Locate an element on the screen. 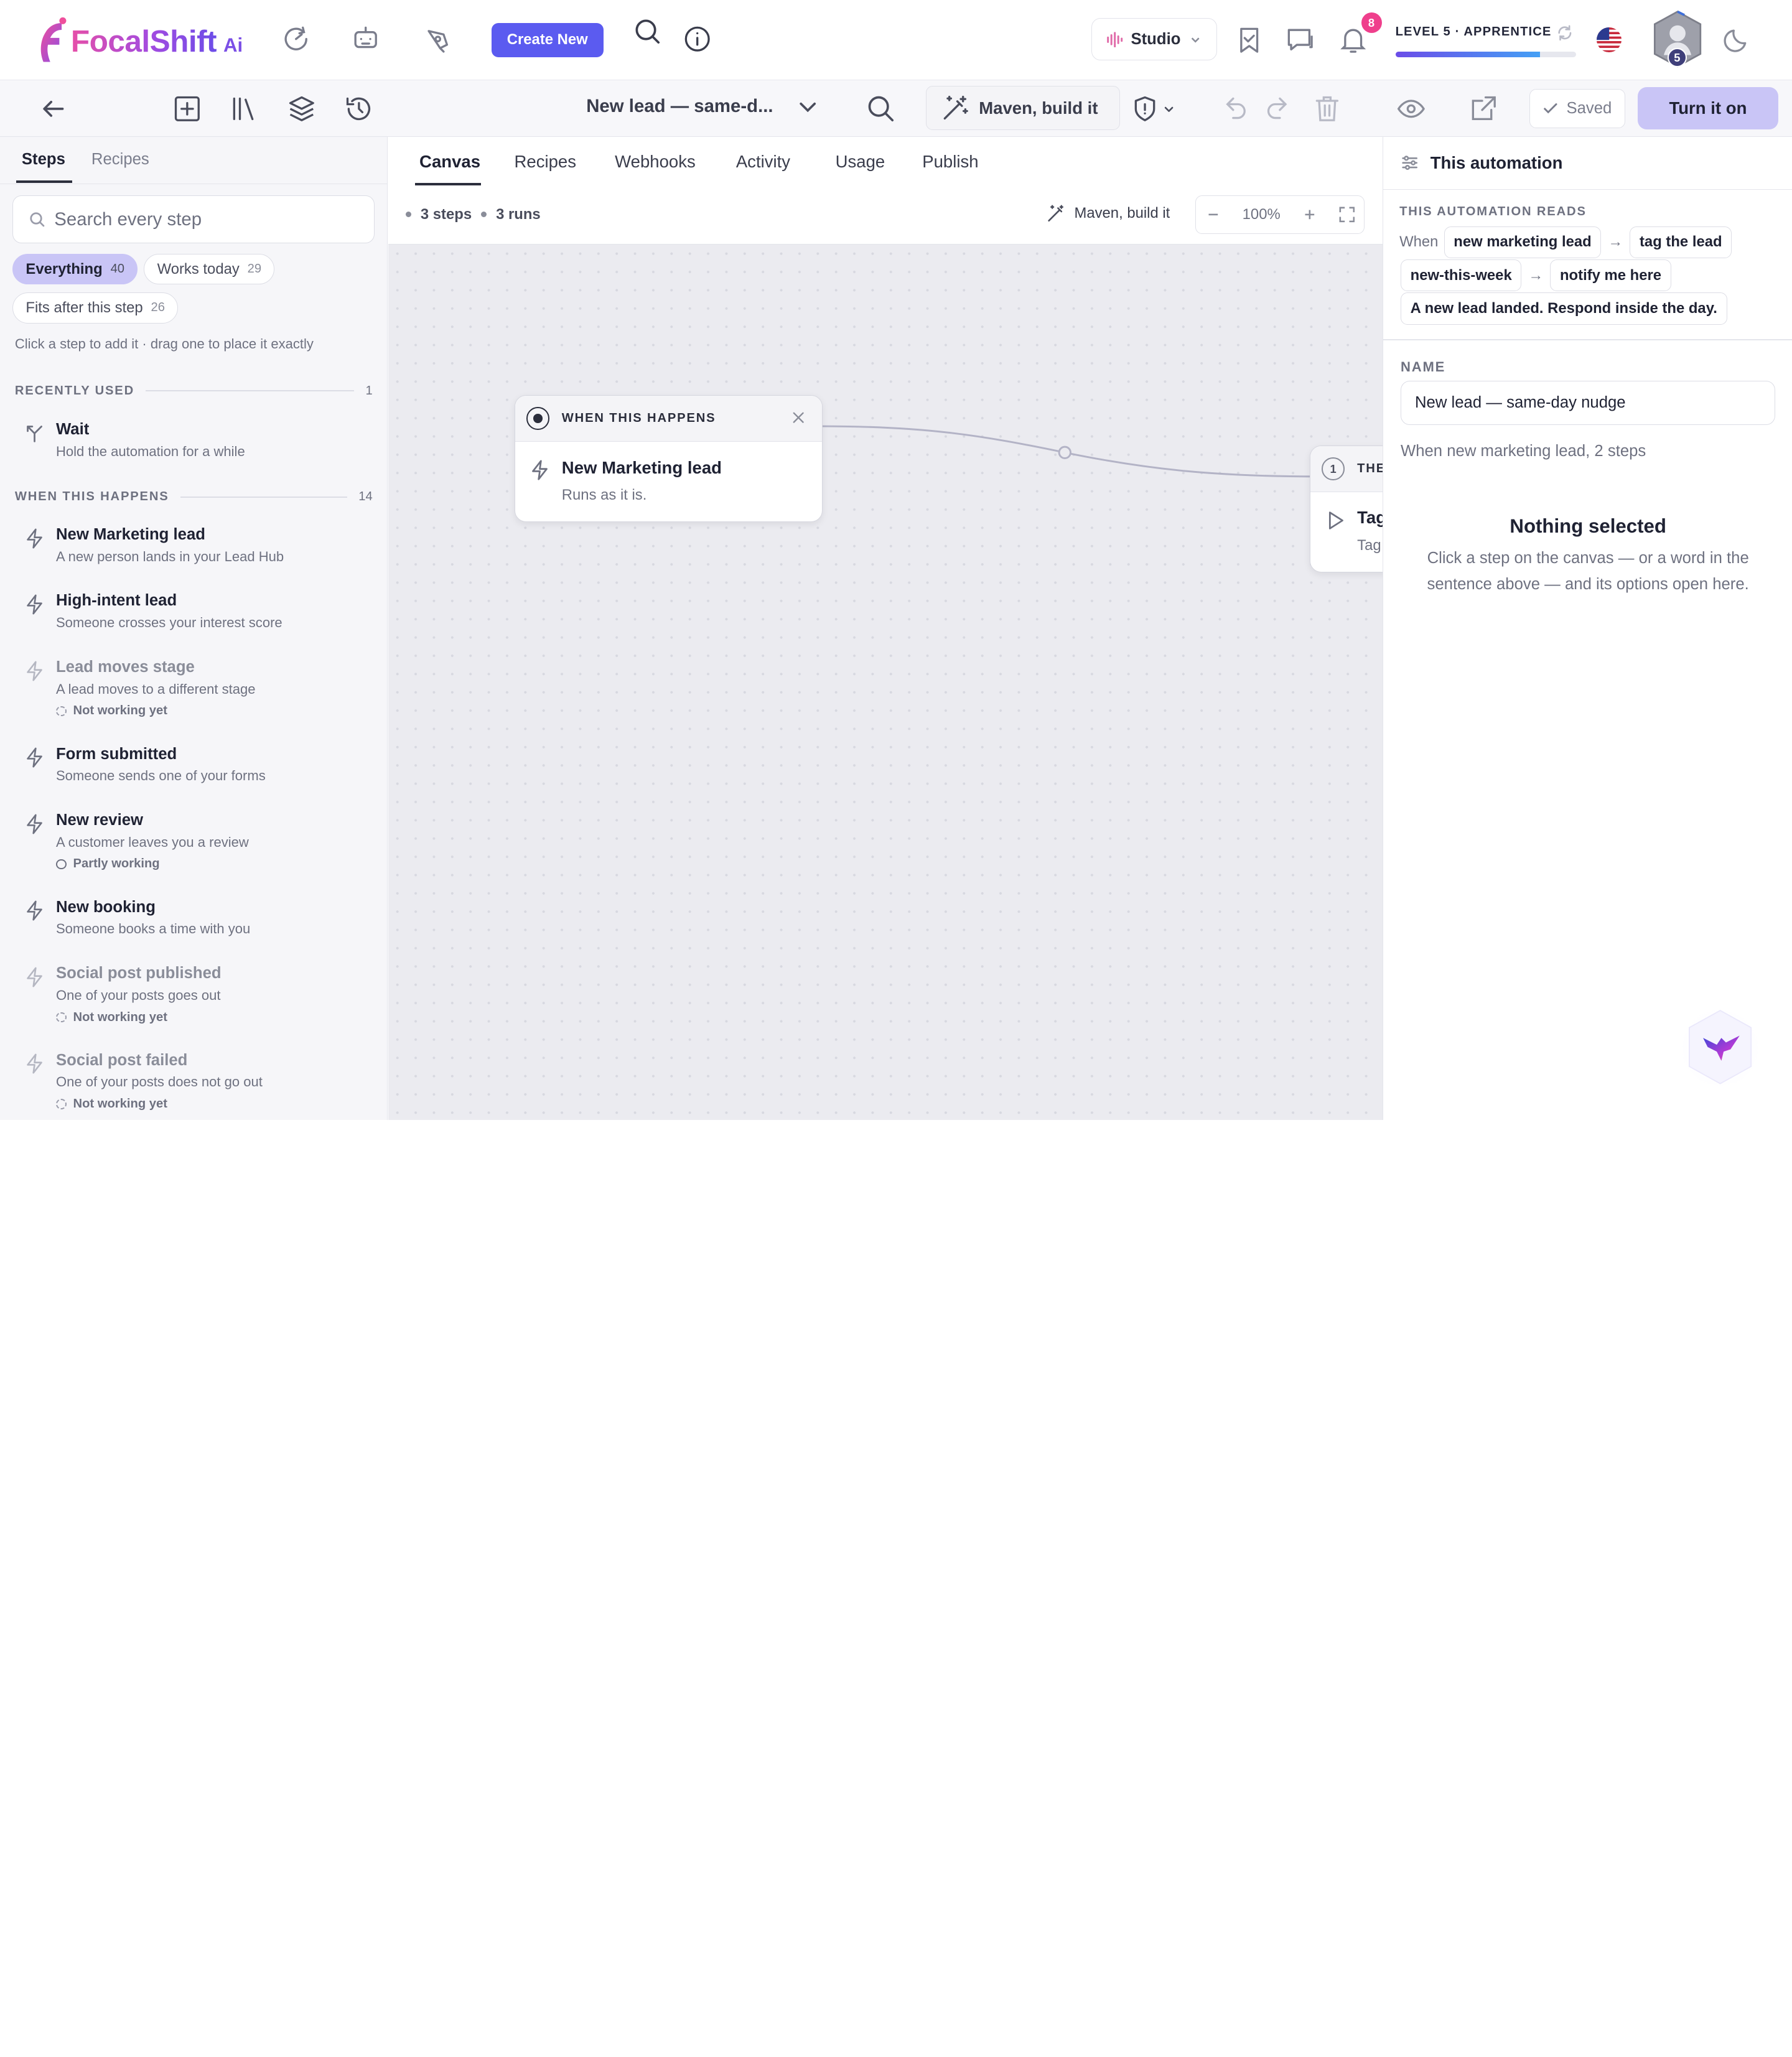 This screenshot has width=1792, height=2057. sliders-icon is located at coordinates (1410, 163).